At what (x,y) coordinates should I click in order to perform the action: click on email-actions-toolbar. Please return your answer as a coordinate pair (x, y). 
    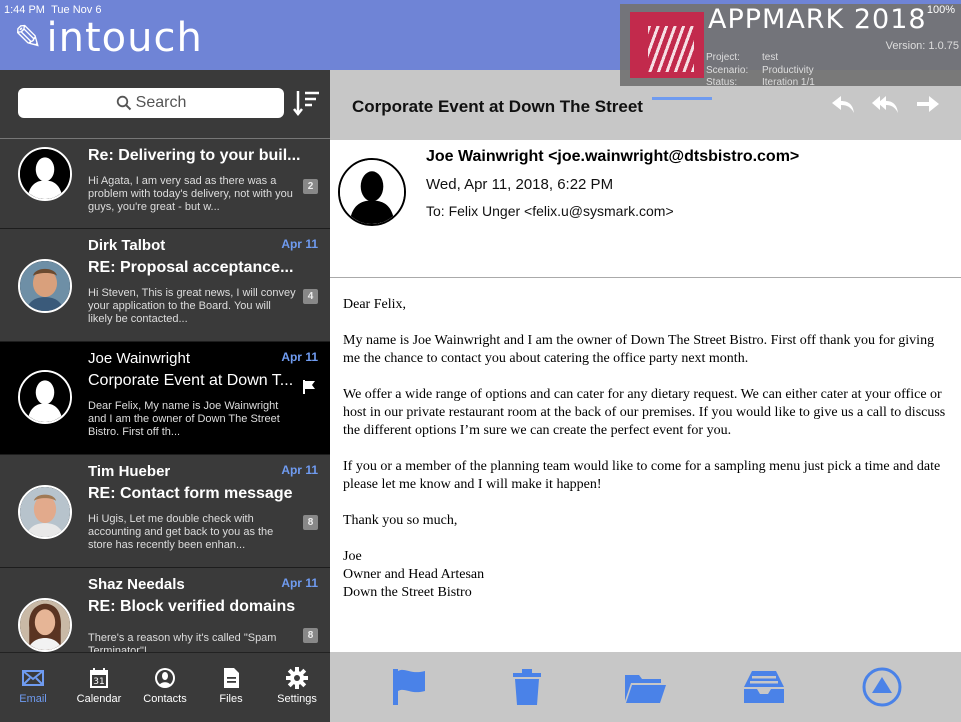
    Looking at the image, I should click on (645, 687).